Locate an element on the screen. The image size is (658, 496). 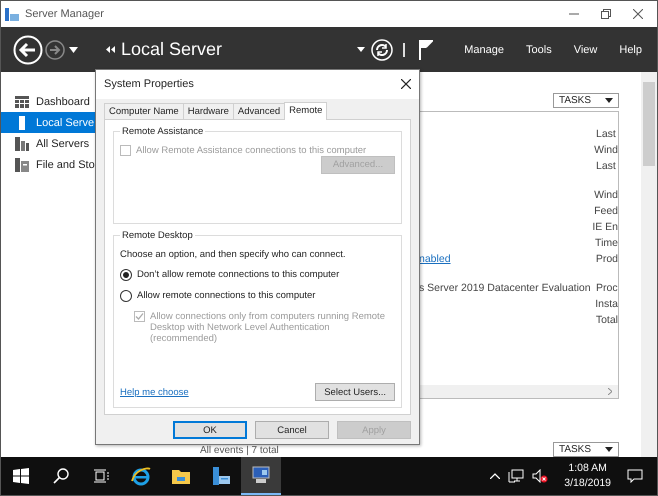
back-icon is located at coordinates (28, 49).